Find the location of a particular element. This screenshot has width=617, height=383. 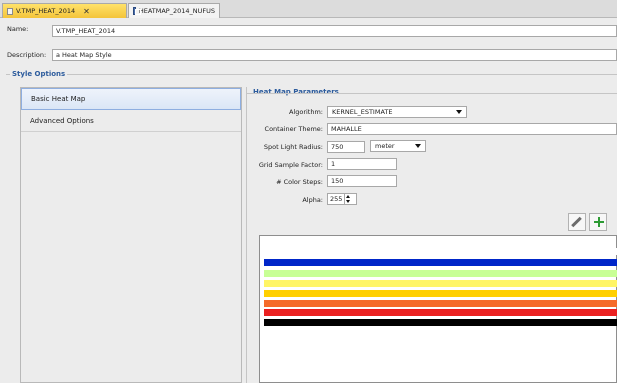

algorithm-label: Algorithm: is located at coordinates (305, 112).